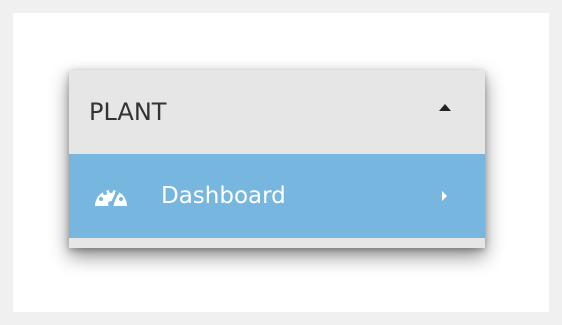 The image size is (562, 325). Describe the element at coordinates (277, 243) in the screenshot. I see `panel-footer` at that location.